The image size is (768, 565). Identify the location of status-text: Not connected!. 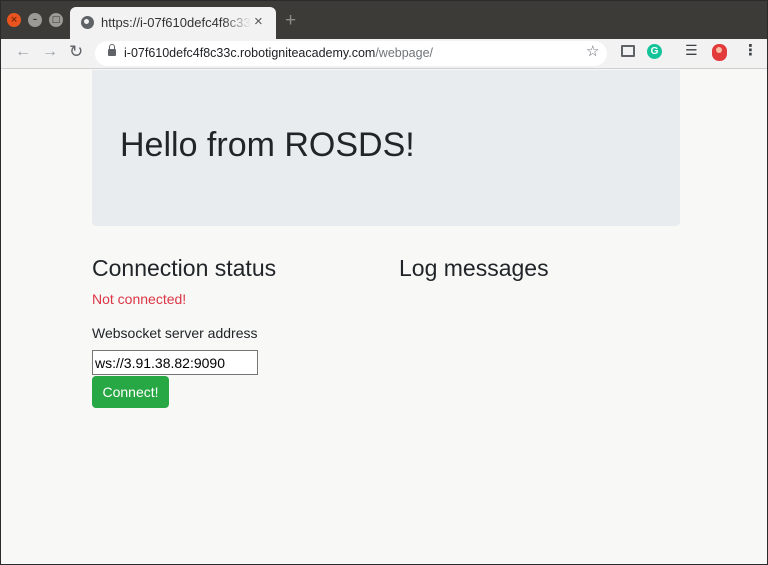
(139, 299).